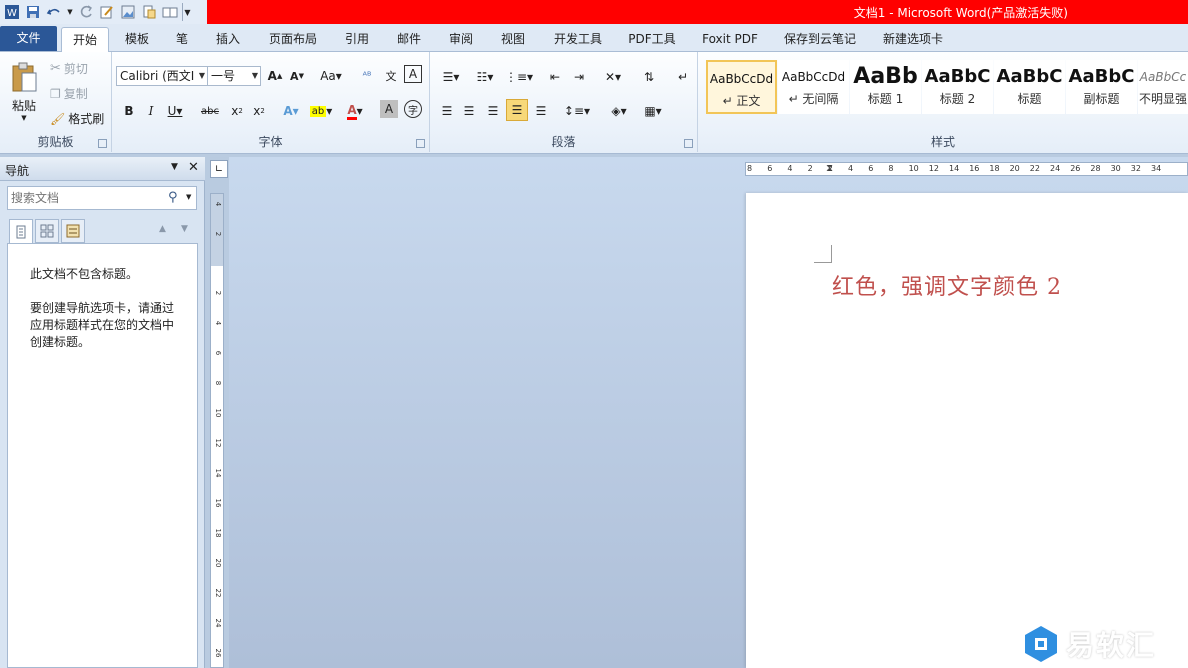  What do you see at coordinates (389, 109) in the screenshot?
I see `character-shading-icon: A` at bounding box center [389, 109].